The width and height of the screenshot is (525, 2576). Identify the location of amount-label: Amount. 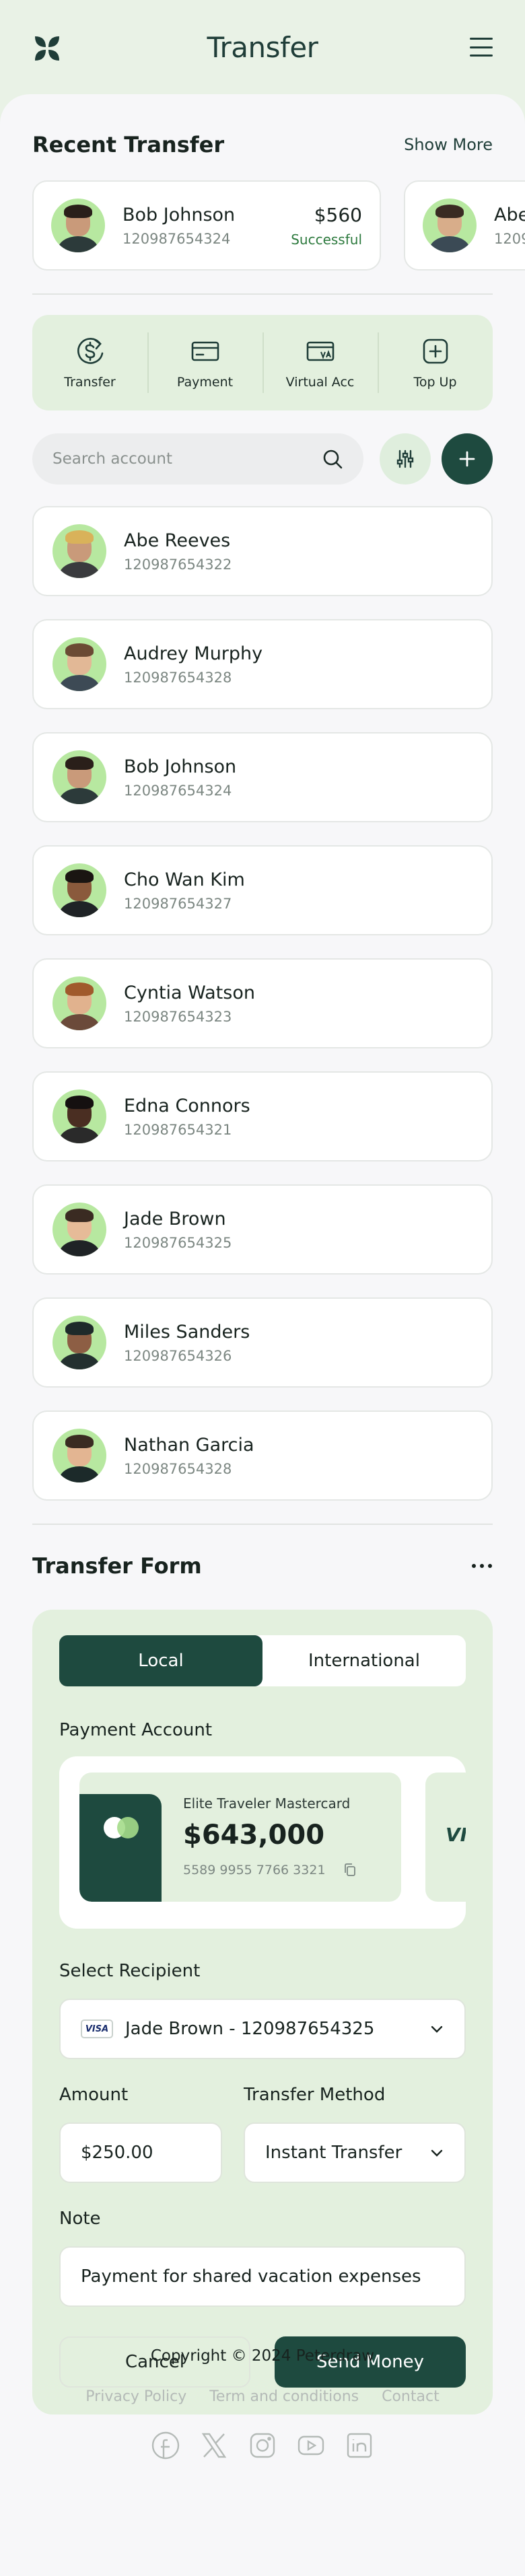
(94, 2095).